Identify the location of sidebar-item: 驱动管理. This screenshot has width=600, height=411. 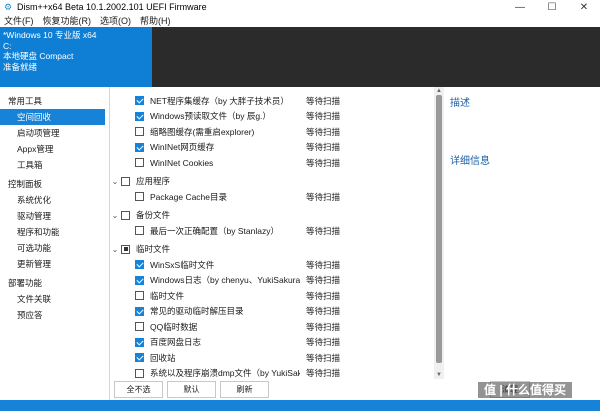
(52, 216).